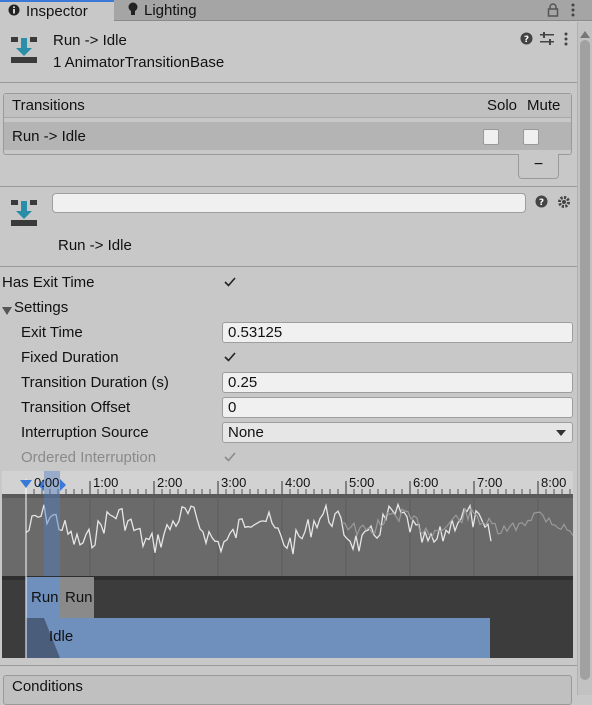 This screenshot has height=705, width=592. I want to click on tab-inspector-label: Inspector, so click(57, 11).